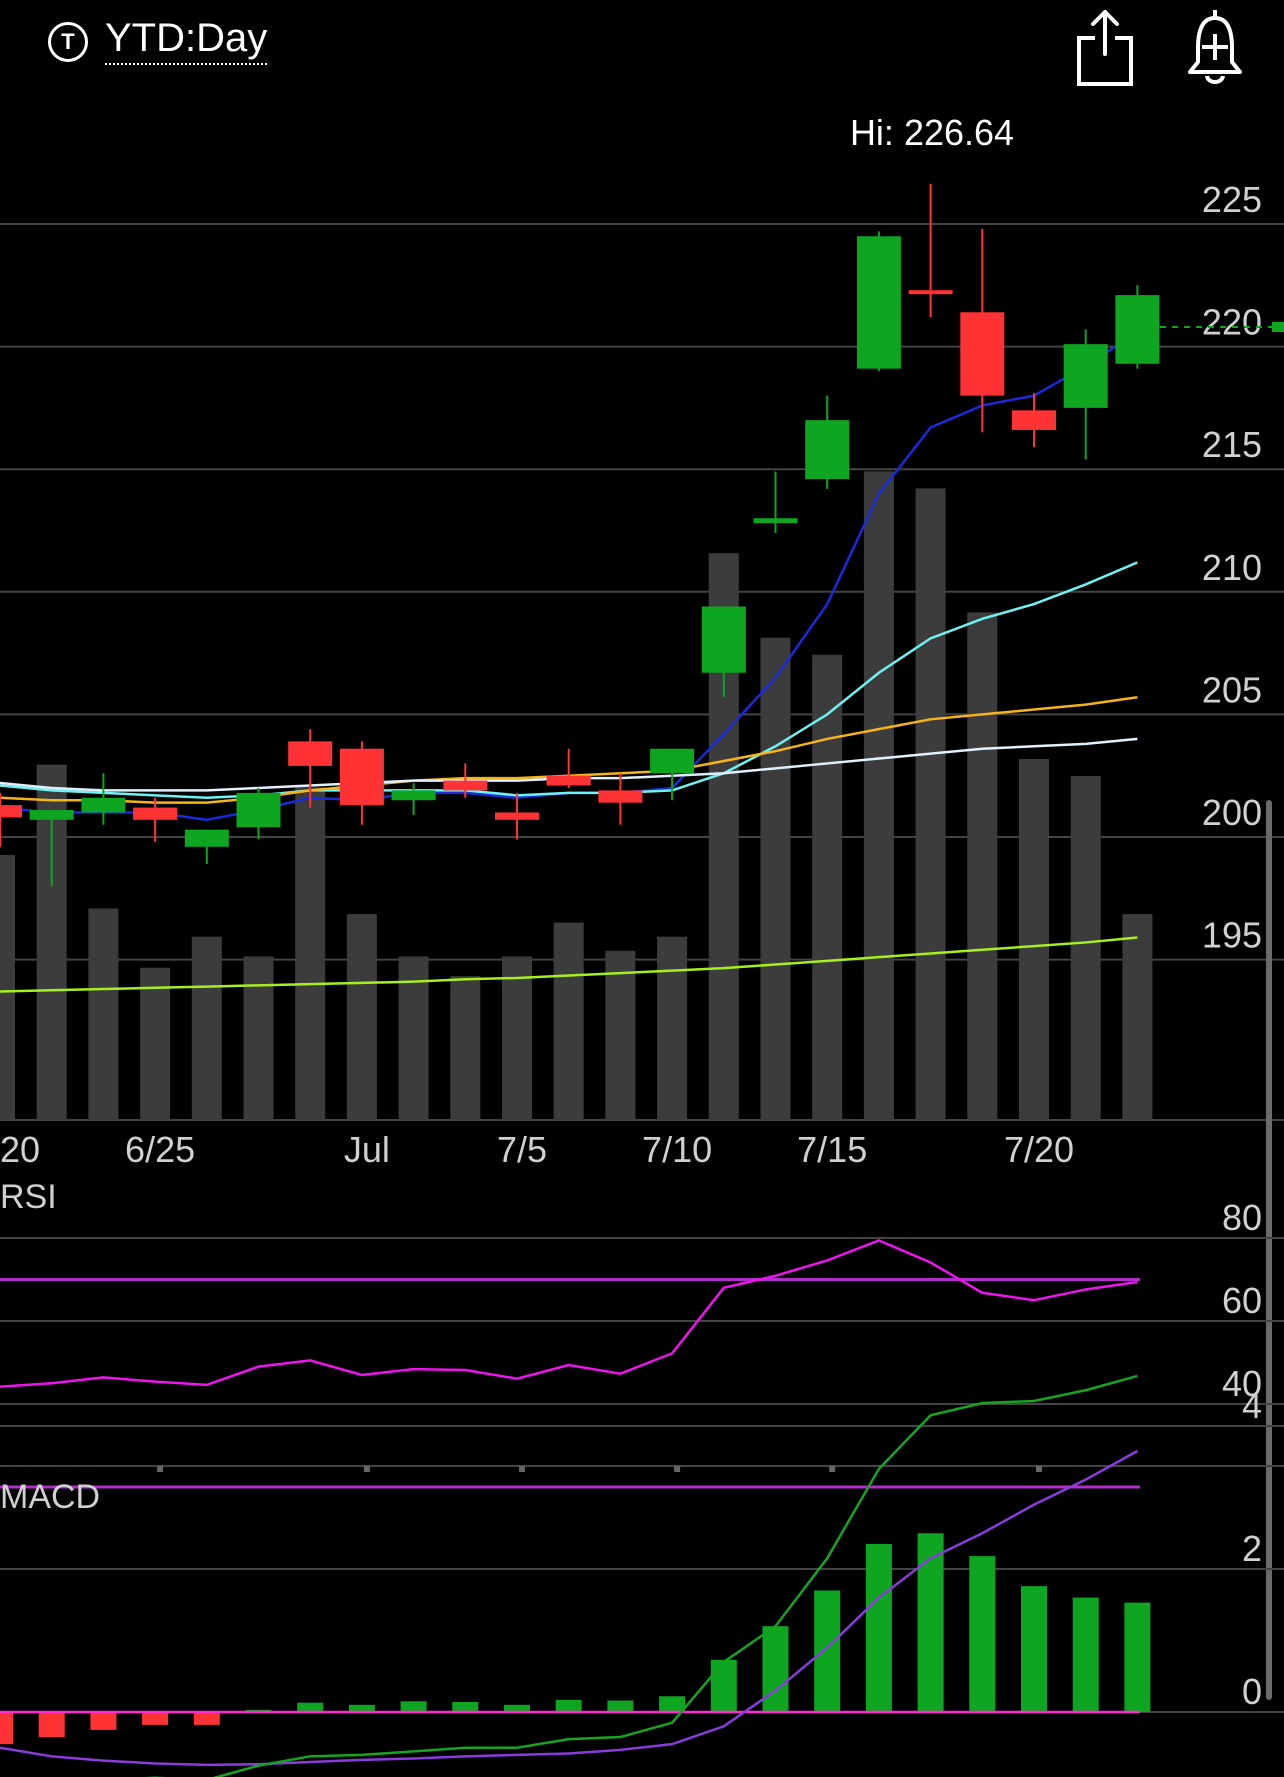 The height and width of the screenshot is (1777, 1284). Describe the element at coordinates (1232, 689) in the screenshot. I see `price-tick-label: 205` at that location.